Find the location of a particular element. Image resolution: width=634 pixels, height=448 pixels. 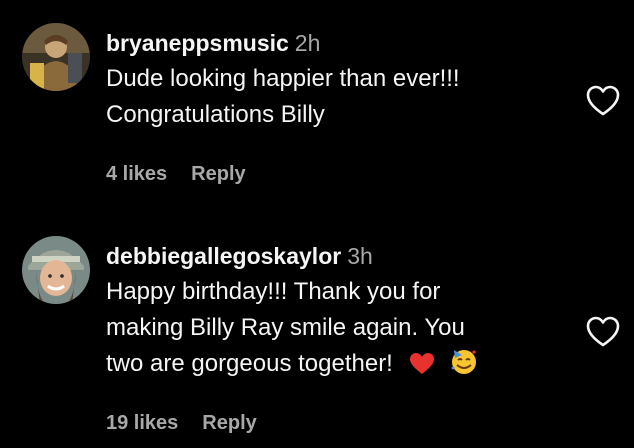

comment-text-line: Congratulations Billy is located at coordinates (215, 114).